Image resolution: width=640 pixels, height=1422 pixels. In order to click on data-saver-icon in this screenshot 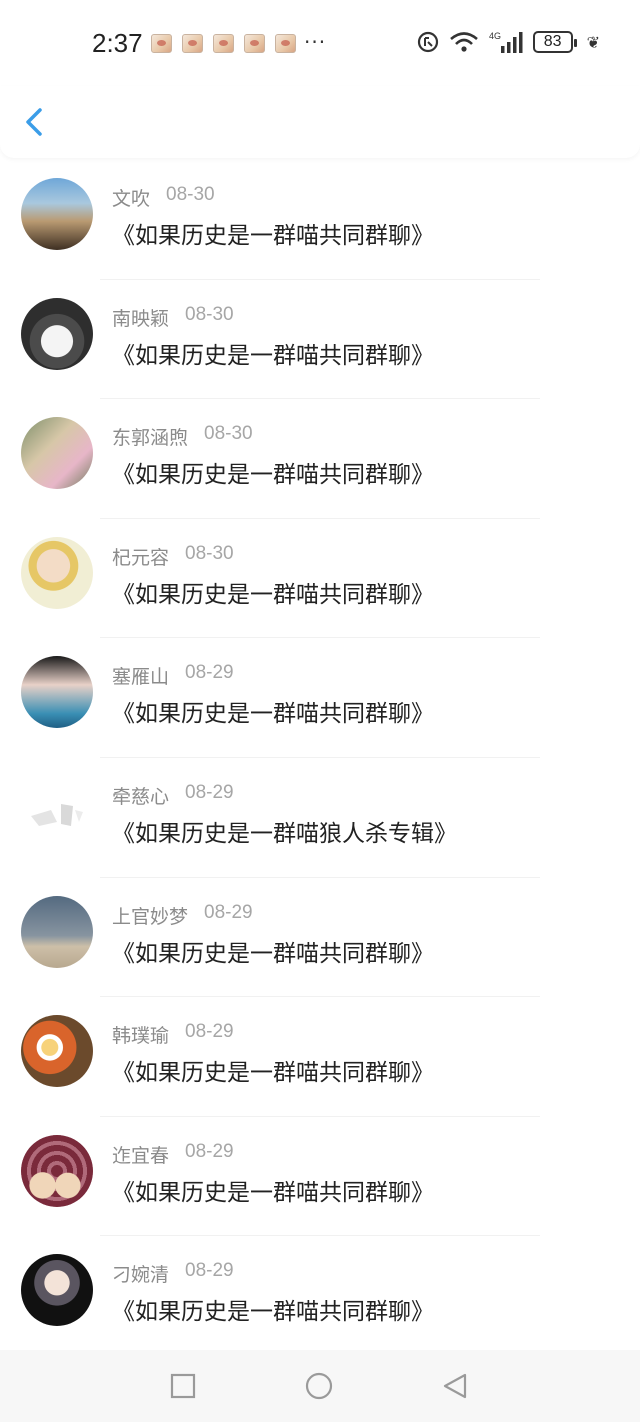, I will do `click(427, 42)`.